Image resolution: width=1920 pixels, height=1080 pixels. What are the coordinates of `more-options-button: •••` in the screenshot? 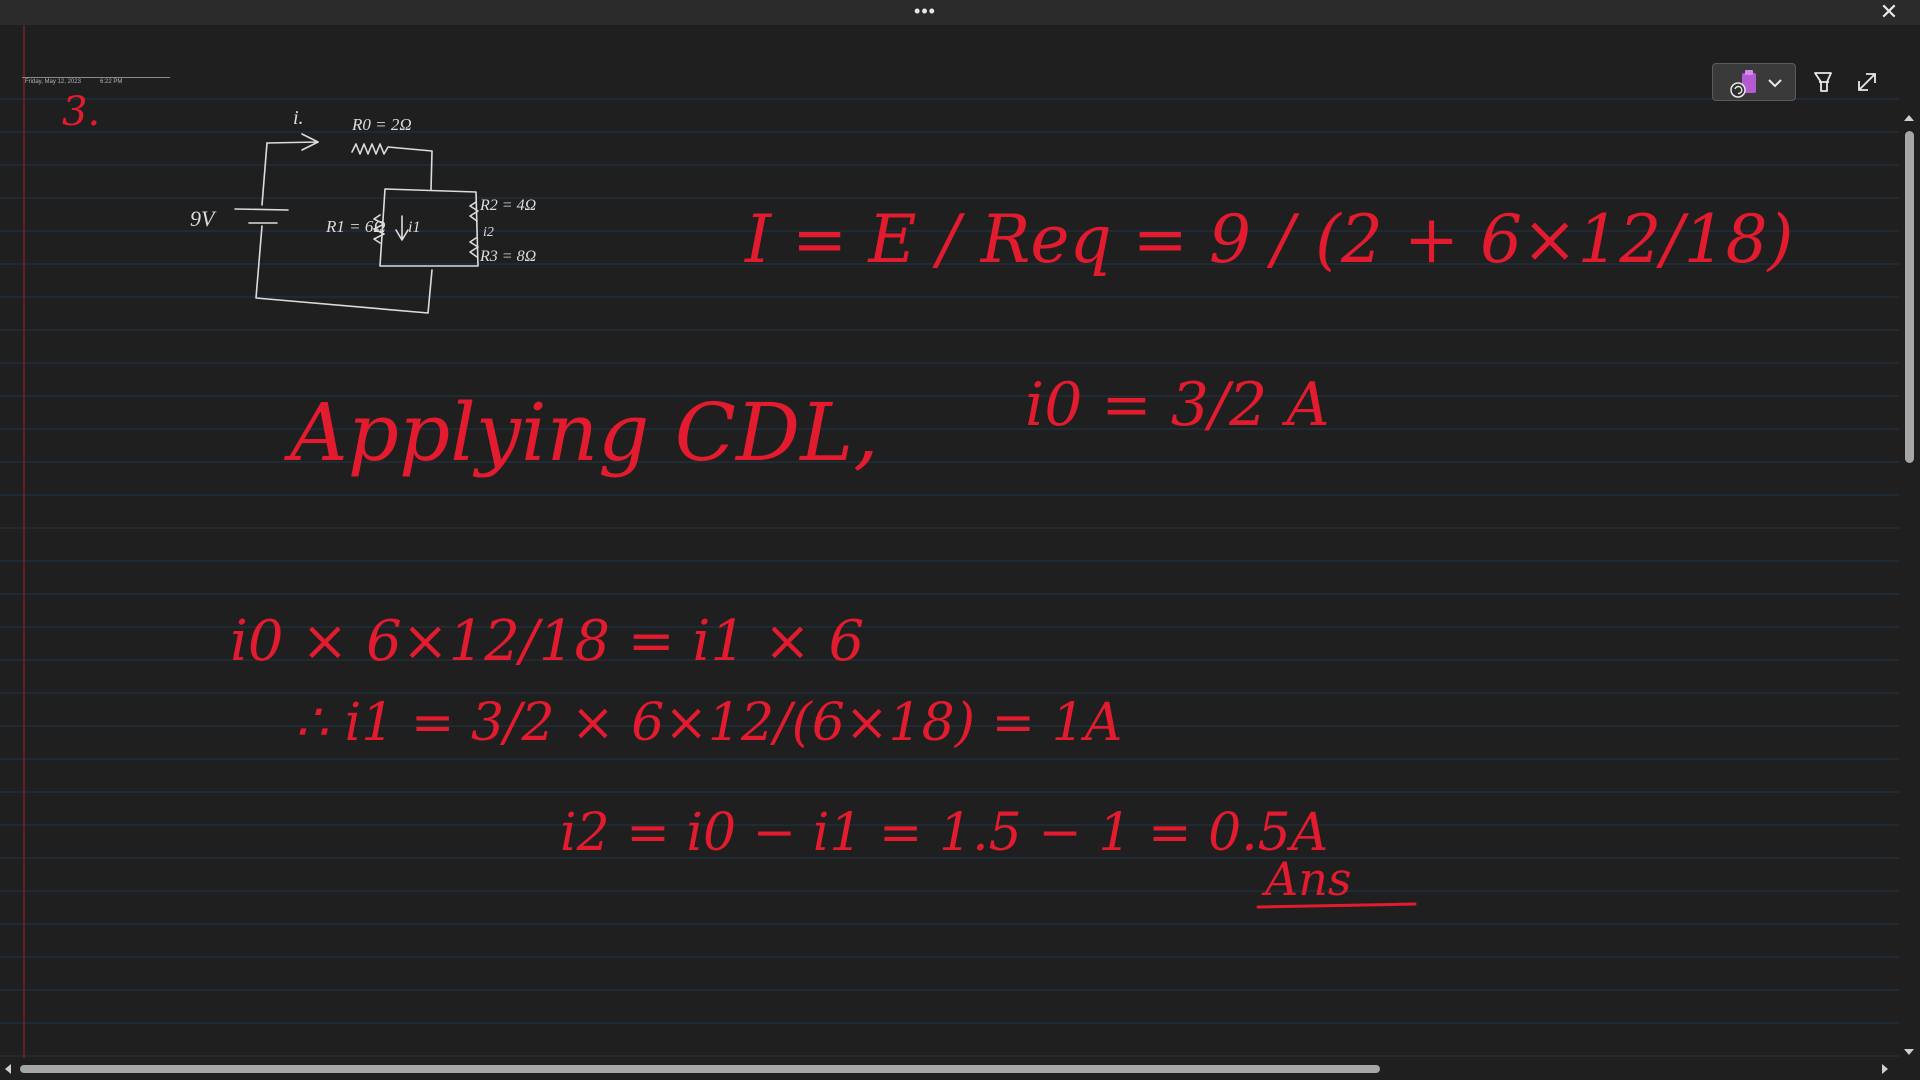 It's located at (925, 12).